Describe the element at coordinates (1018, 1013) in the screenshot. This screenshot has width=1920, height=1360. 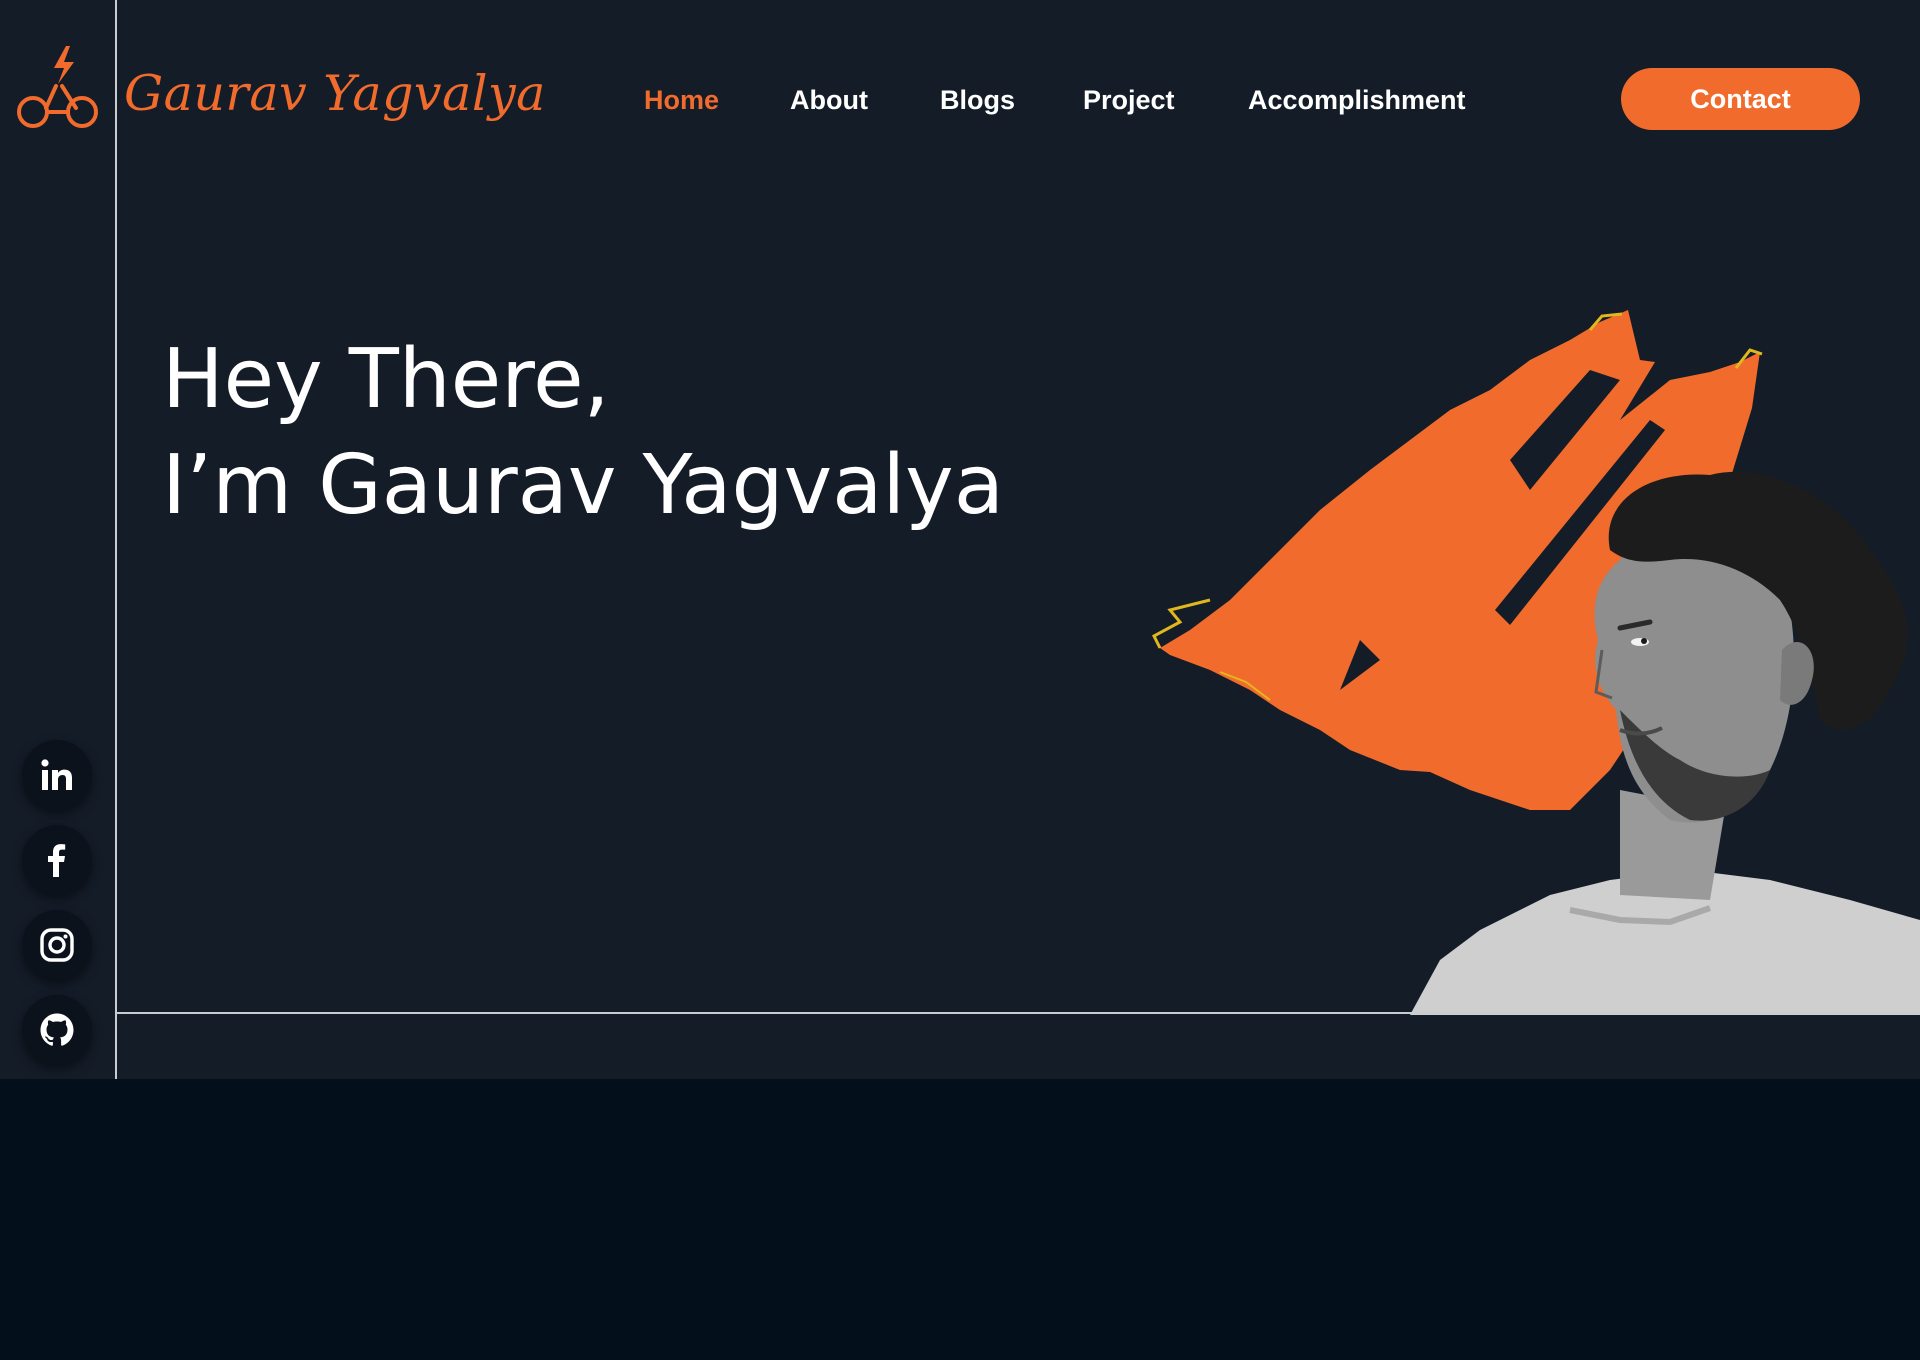
I see `hero-divider` at that location.